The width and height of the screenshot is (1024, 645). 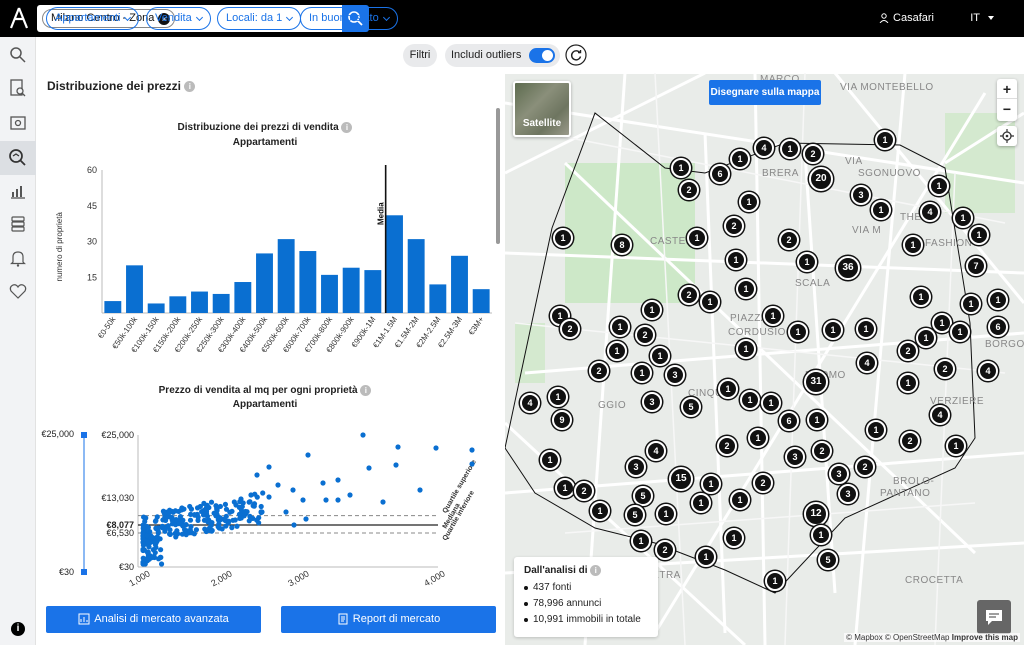 What do you see at coordinates (18, 158) in the screenshot?
I see `market-search-icon` at bounding box center [18, 158].